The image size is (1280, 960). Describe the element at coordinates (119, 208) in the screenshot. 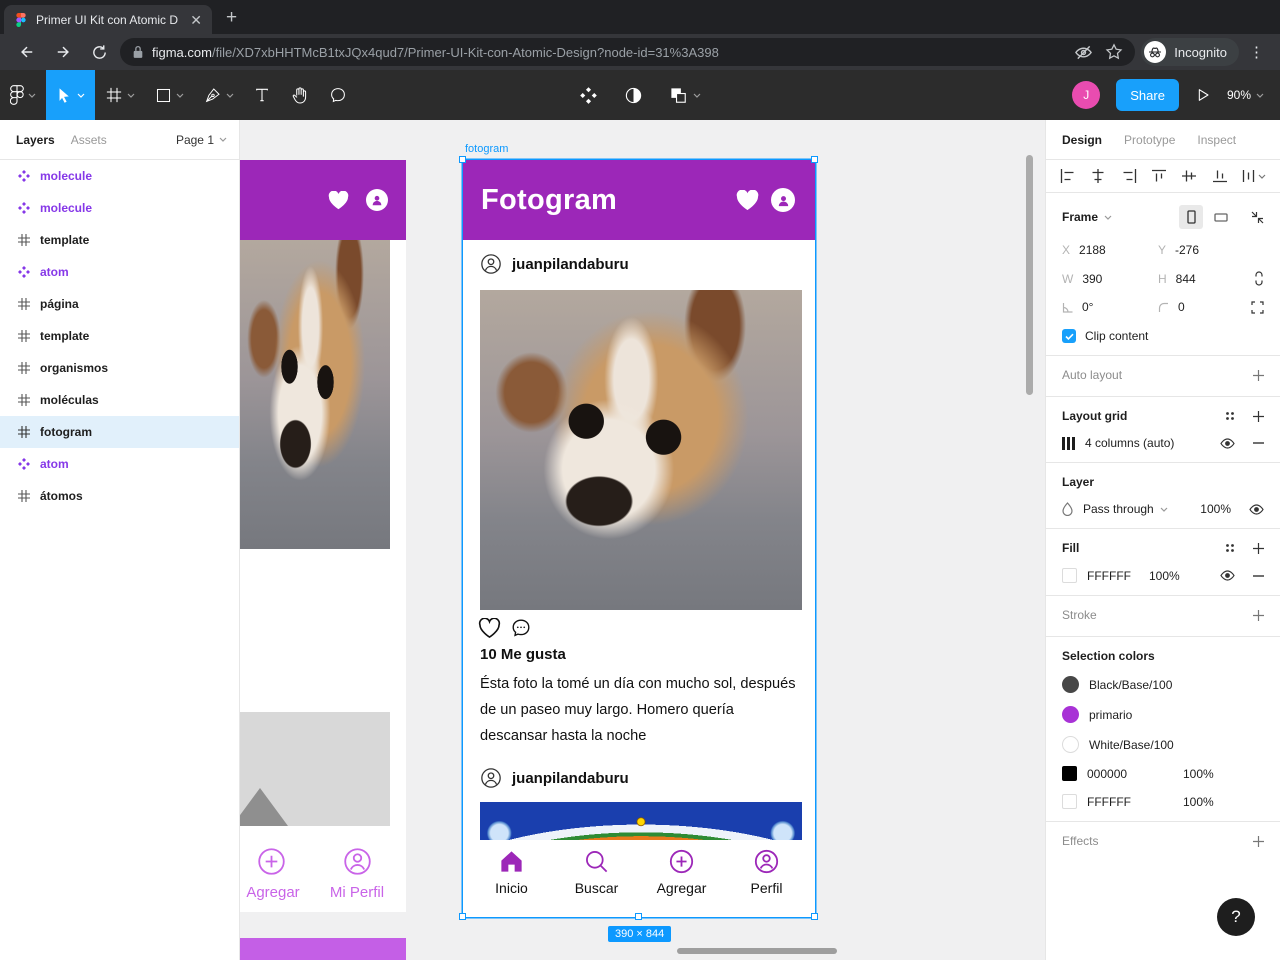

I see `layer-item-molecule: molecule` at that location.